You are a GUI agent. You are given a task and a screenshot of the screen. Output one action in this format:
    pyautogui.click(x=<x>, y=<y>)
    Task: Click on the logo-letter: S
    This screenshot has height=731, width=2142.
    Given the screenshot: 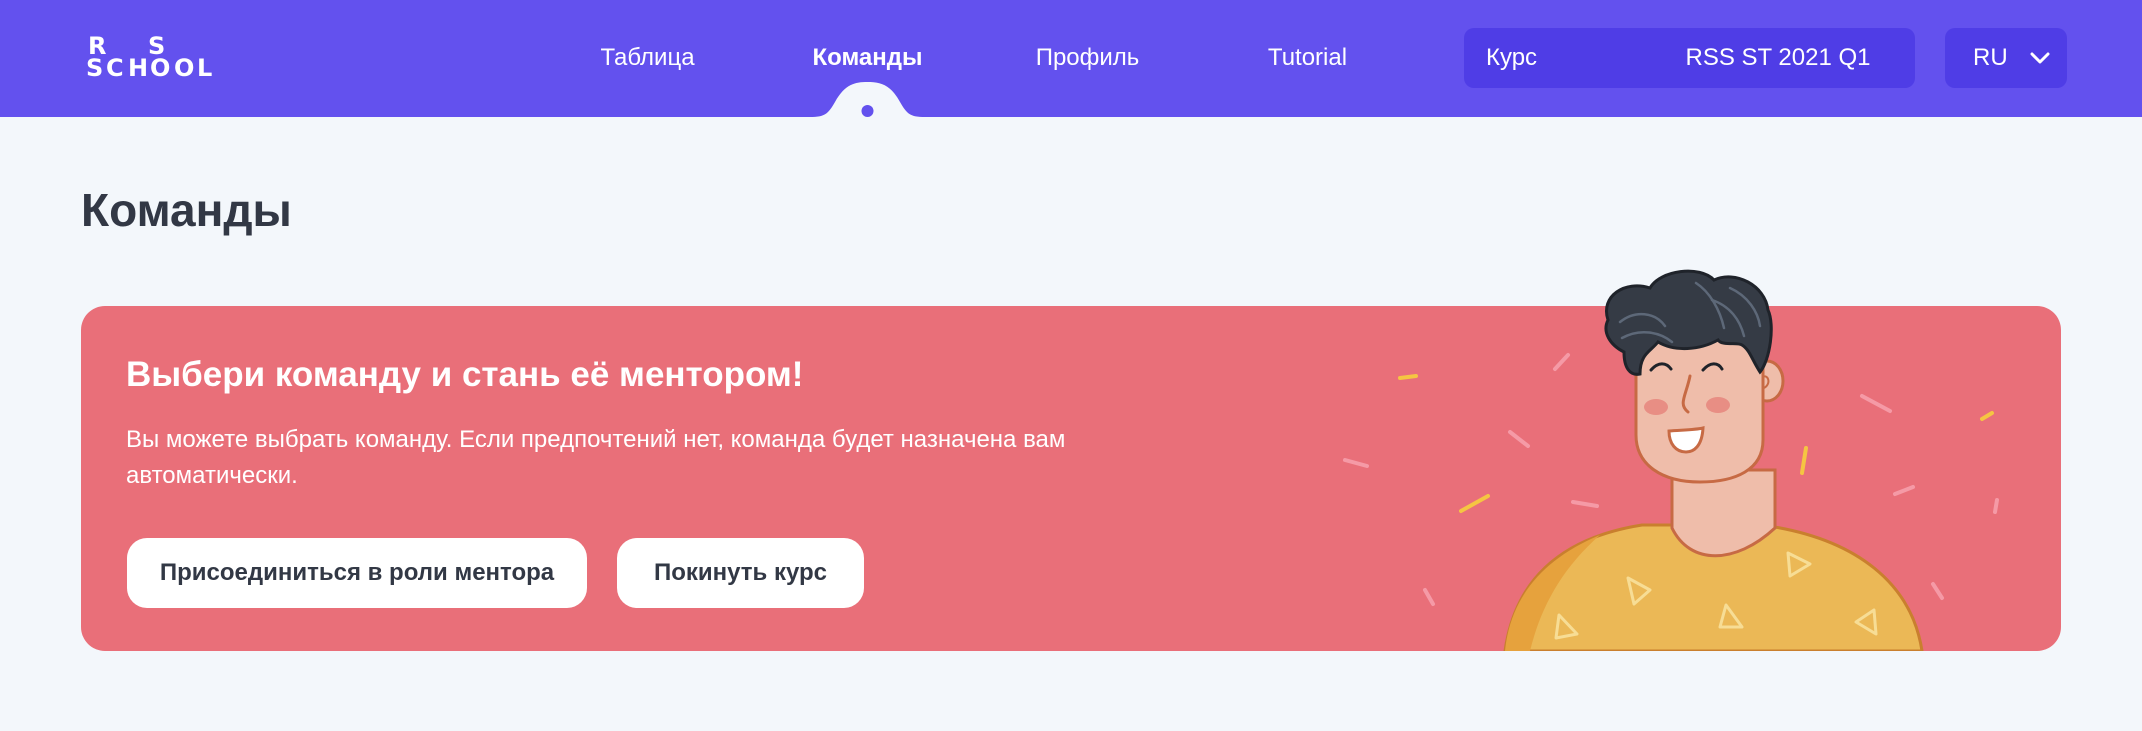 What is the action you would take?
    pyautogui.click(x=95, y=68)
    